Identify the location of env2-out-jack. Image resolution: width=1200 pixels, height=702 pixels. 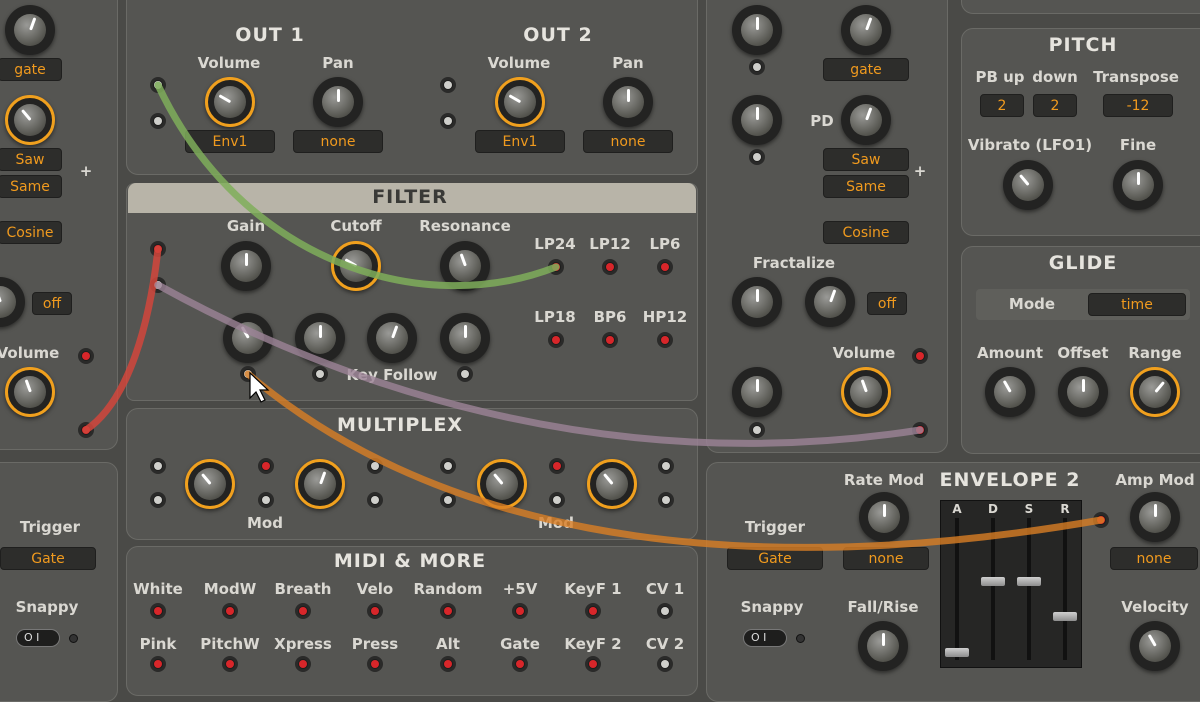
(1101, 520).